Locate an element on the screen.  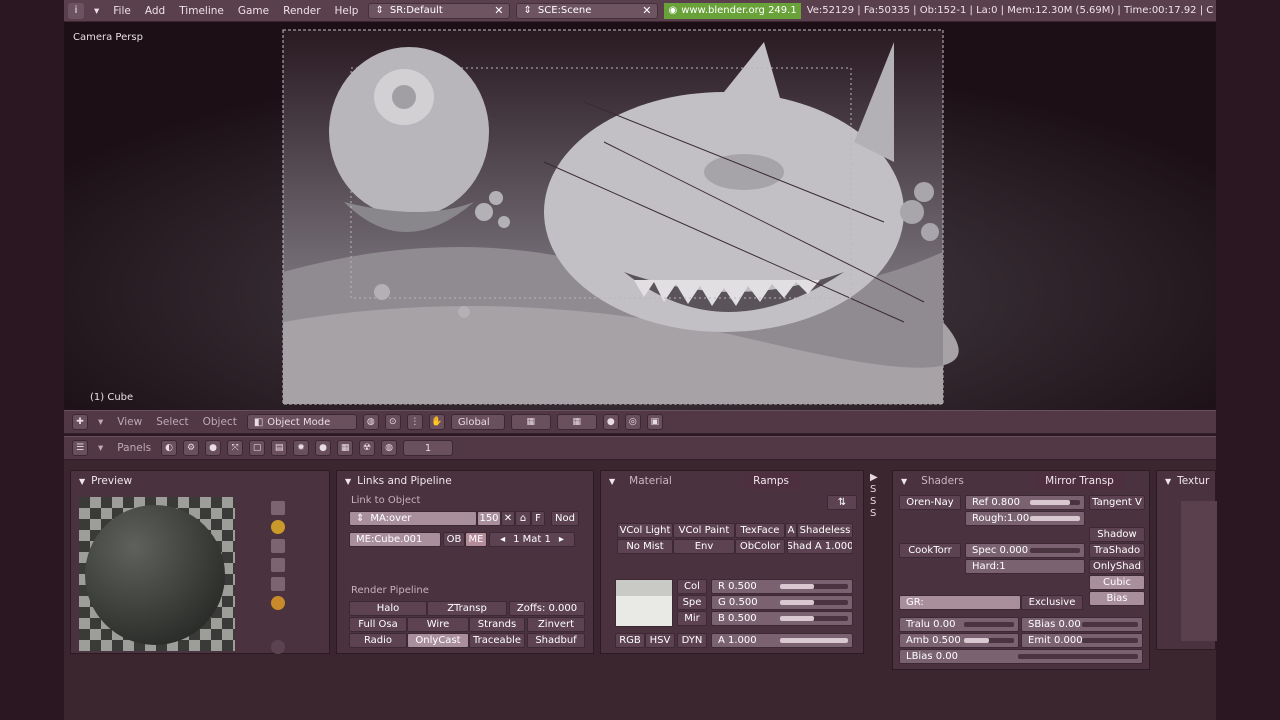
editing-context-icon: ▢ is located at coordinates (257, 448).